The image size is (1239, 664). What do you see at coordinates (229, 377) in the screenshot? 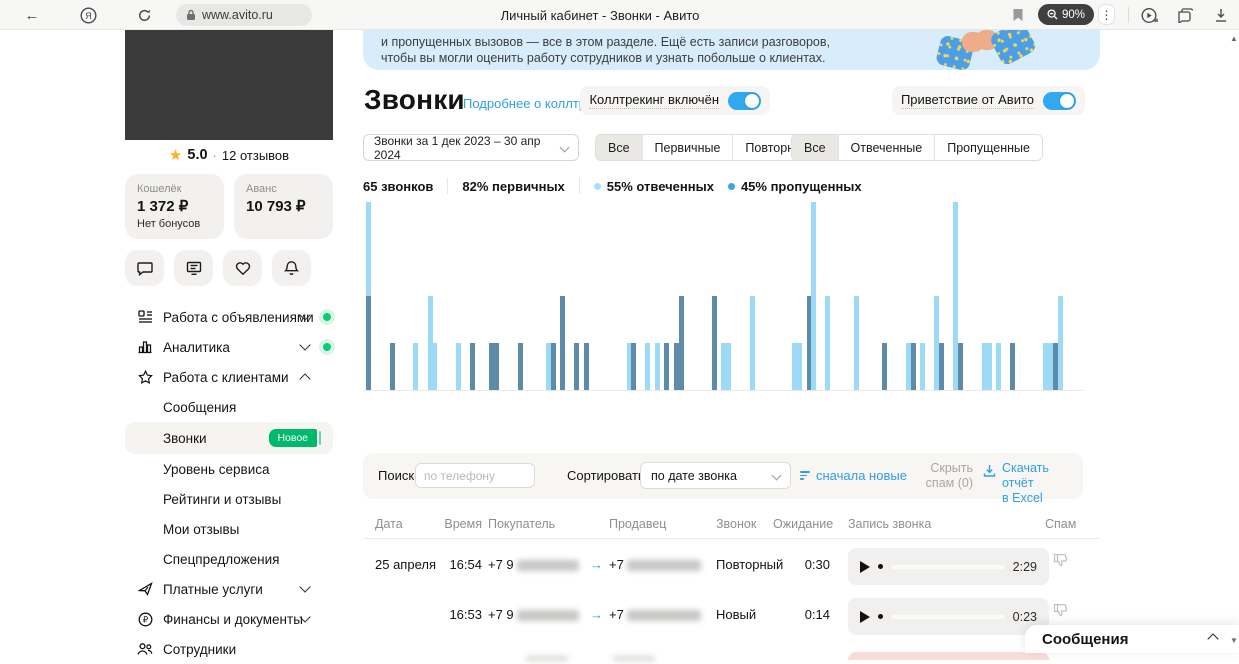
I see `sidebar-item-работа-с-клиентами: Работа с клиентами` at bounding box center [229, 377].